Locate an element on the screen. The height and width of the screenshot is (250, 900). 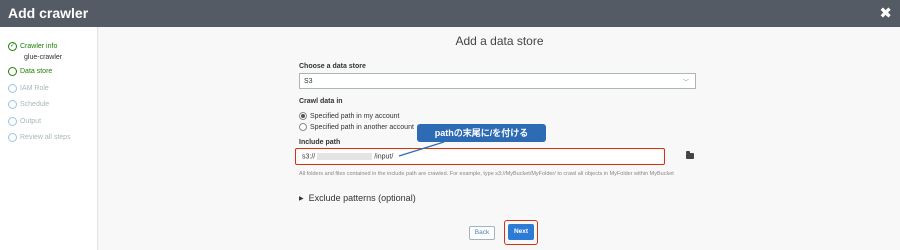
check-circle-icon: ✓ is located at coordinates (12, 46).